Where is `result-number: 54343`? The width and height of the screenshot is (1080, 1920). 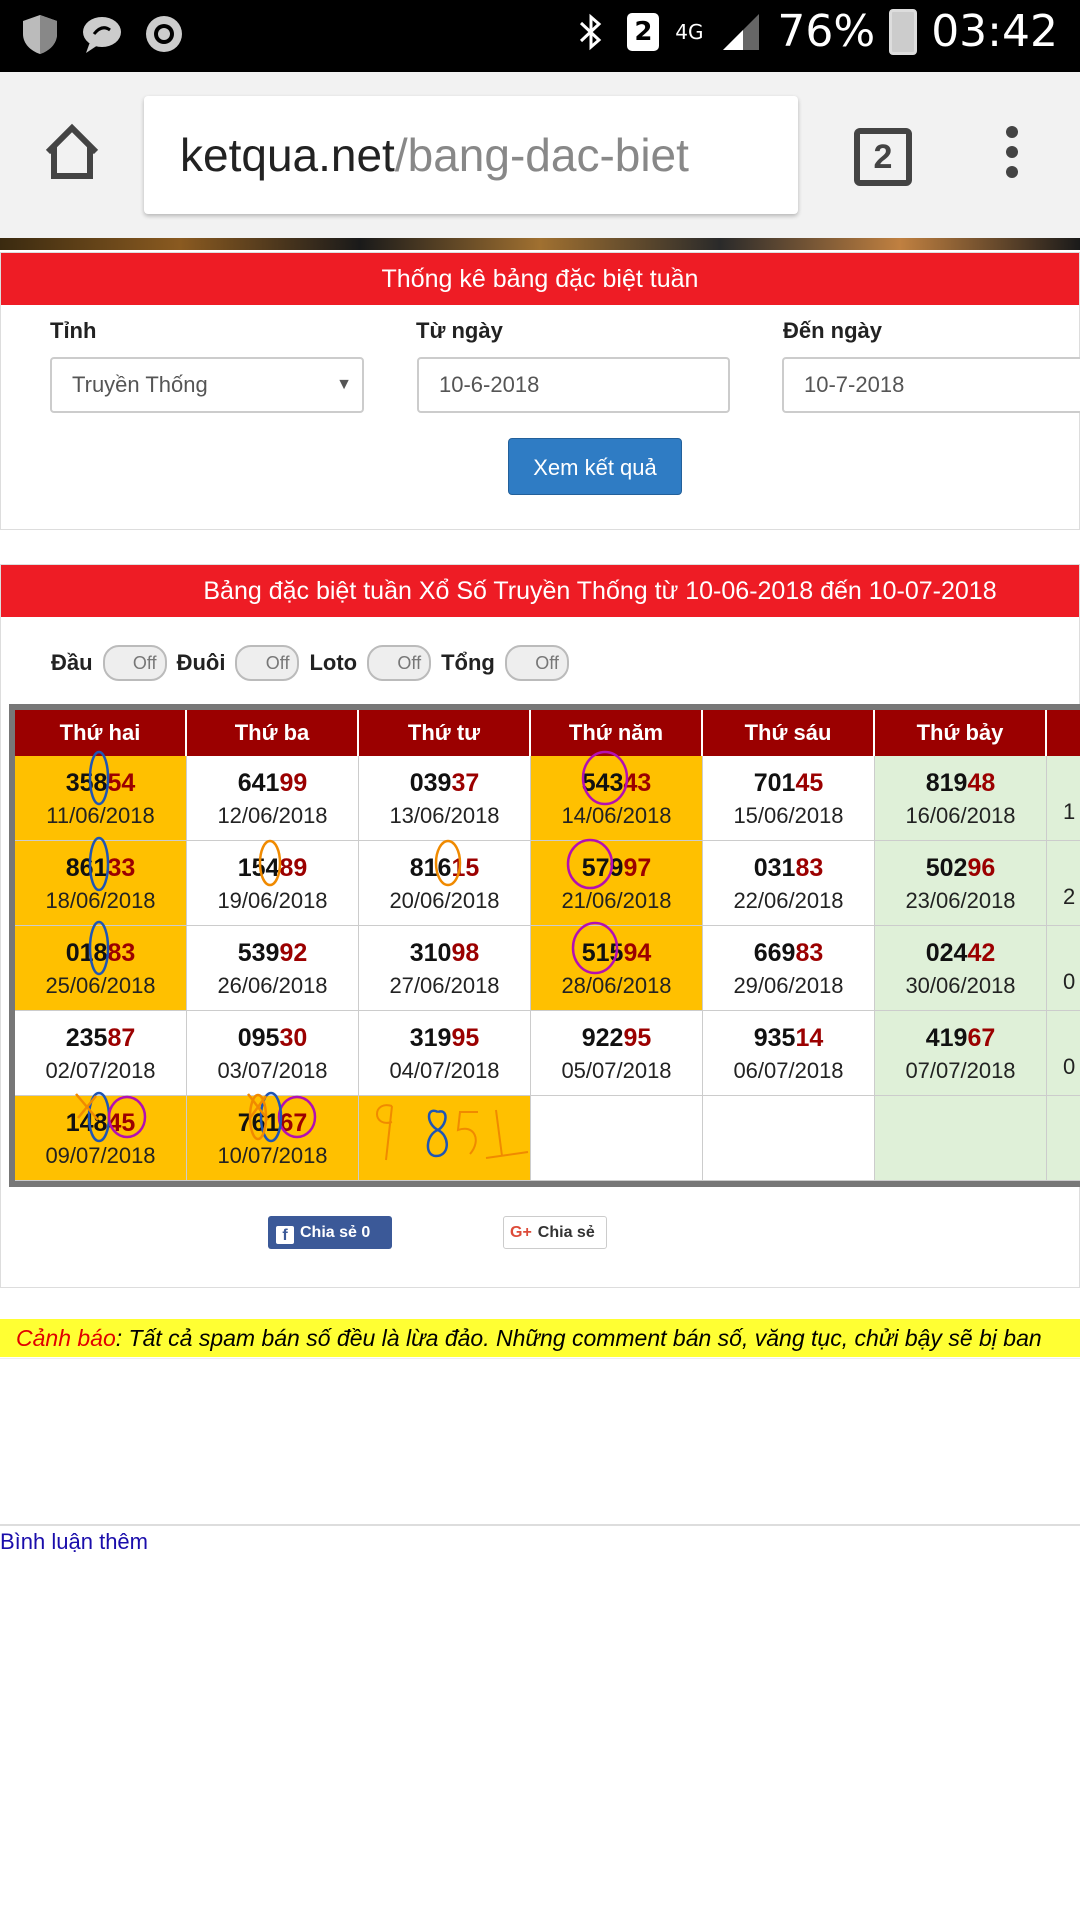
result-number: 54343 is located at coordinates (616, 783).